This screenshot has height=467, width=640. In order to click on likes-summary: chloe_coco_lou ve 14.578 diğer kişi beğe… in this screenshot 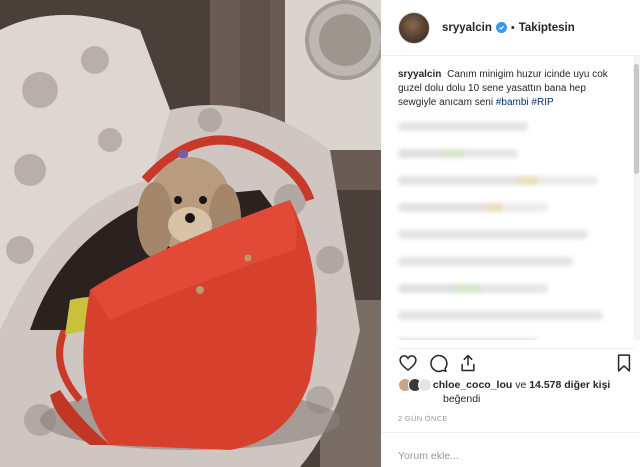, I will do `click(516, 392)`.